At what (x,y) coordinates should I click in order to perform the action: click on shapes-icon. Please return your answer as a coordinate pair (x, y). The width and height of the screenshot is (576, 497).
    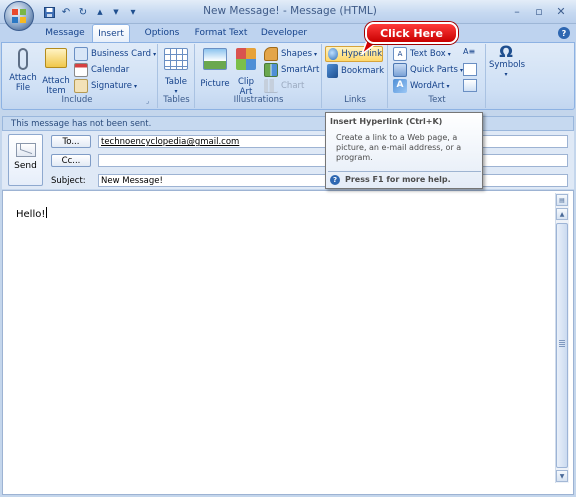
    Looking at the image, I should click on (271, 54).